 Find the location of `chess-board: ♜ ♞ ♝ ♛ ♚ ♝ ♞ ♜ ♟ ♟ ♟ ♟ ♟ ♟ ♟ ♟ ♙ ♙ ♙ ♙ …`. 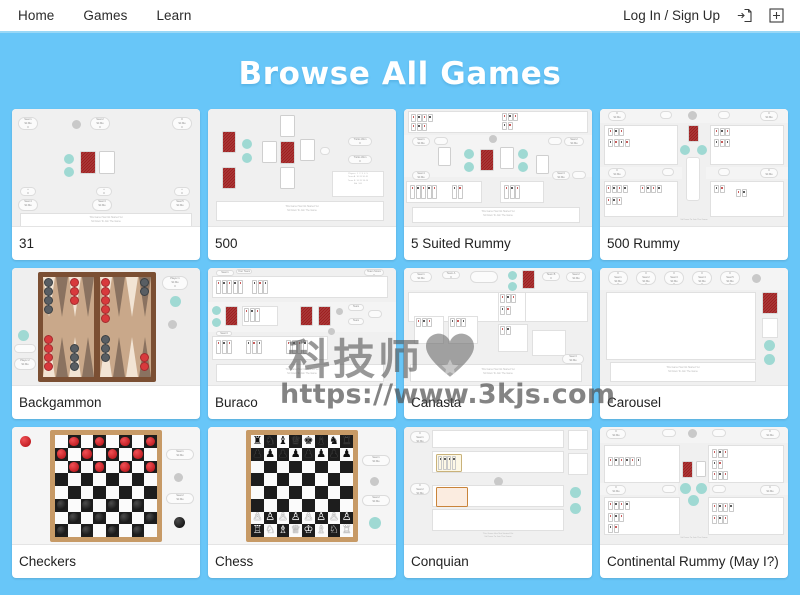

chess-board: ♜ ♞ ♝ ♛ ♚ ♝ ♞ ♜ ♟ ♟ ♟ ♟ ♟ ♟ ♟ ♟ ♙ ♙ ♙ ♙ … is located at coordinates (302, 486).